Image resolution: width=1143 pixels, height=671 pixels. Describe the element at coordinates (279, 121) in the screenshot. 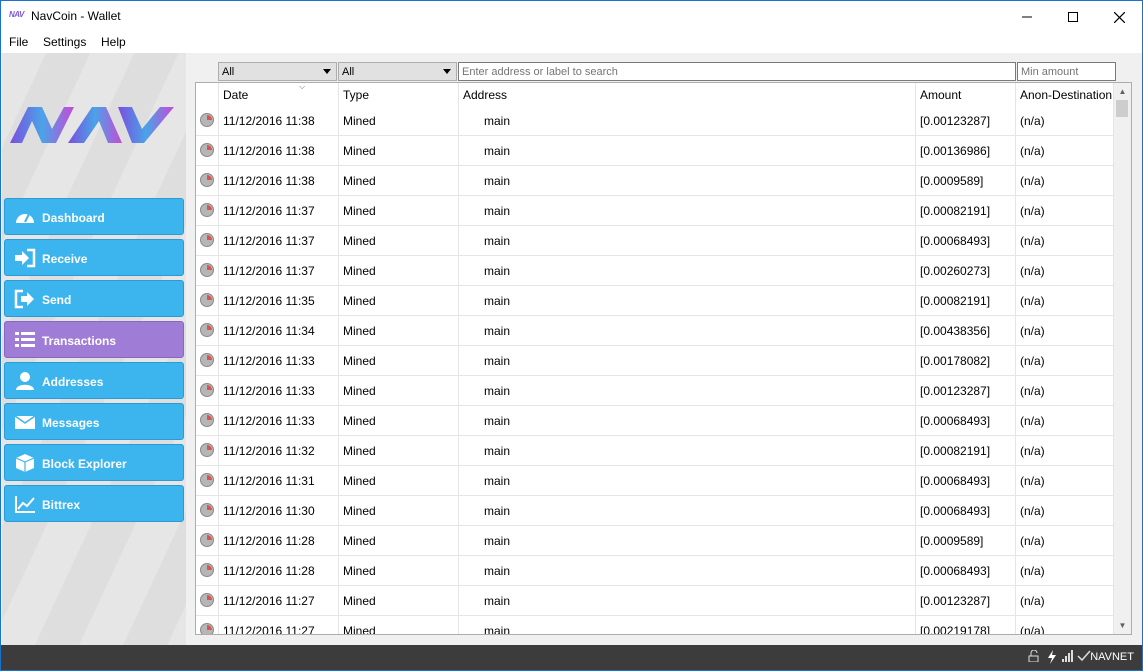

I see `cell-date: 11/12/2016 11:38` at that location.